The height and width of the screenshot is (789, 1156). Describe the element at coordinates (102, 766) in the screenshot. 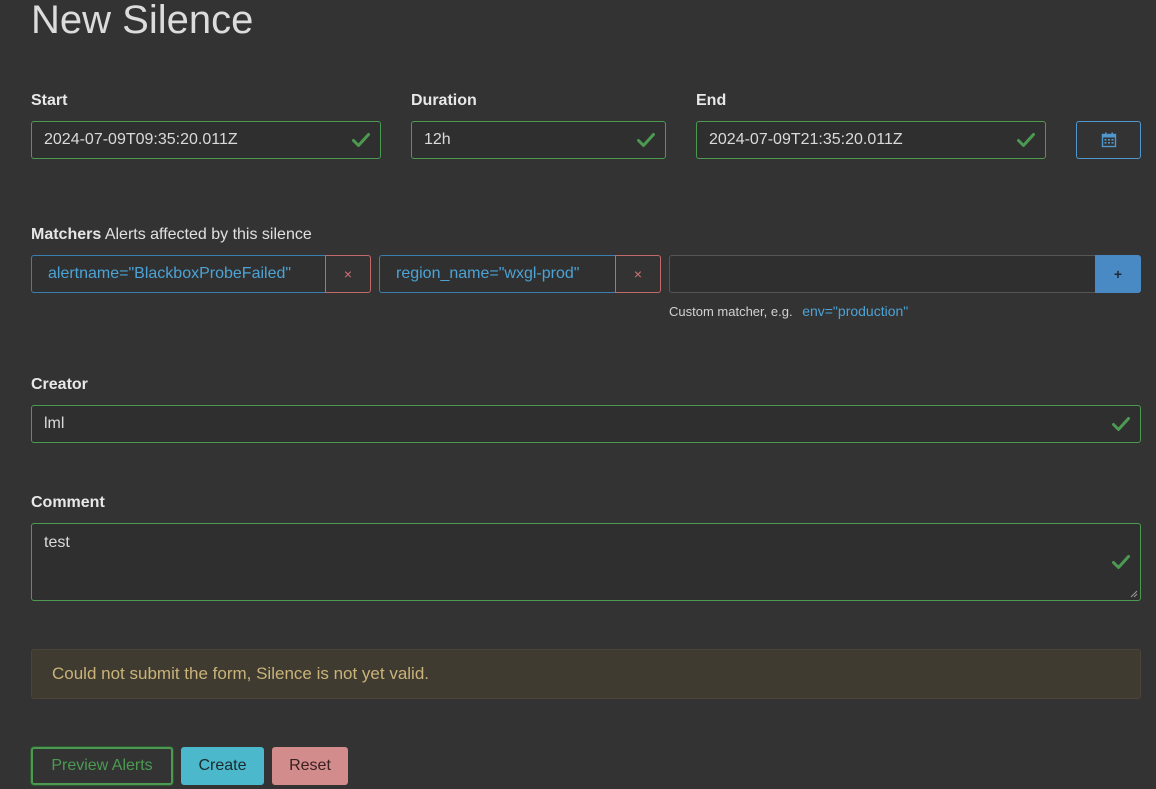

I see `preview-alerts-button: Preview Alerts` at that location.